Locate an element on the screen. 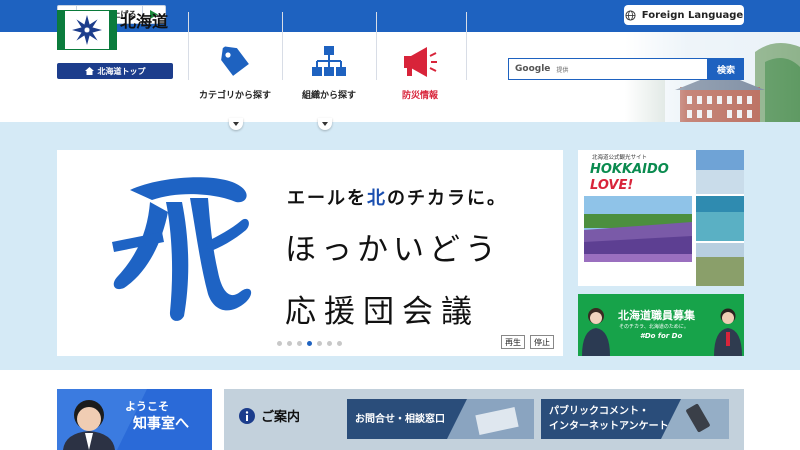 The width and height of the screenshot is (800, 450). tag-icon is located at coordinates (235, 61).